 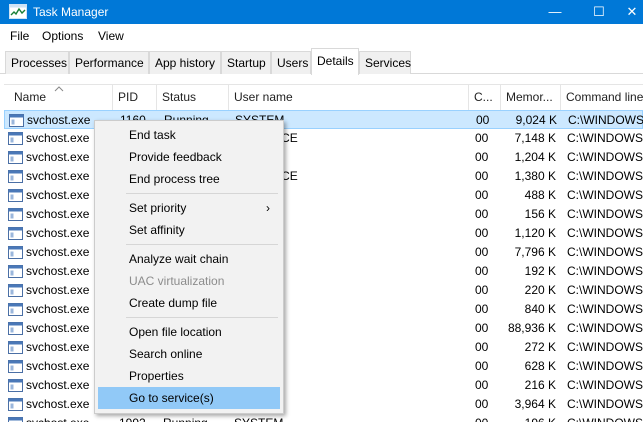 What do you see at coordinates (58, 98) in the screenshot?
I see `column-header-name: Name` at bounding box center [58, 98].